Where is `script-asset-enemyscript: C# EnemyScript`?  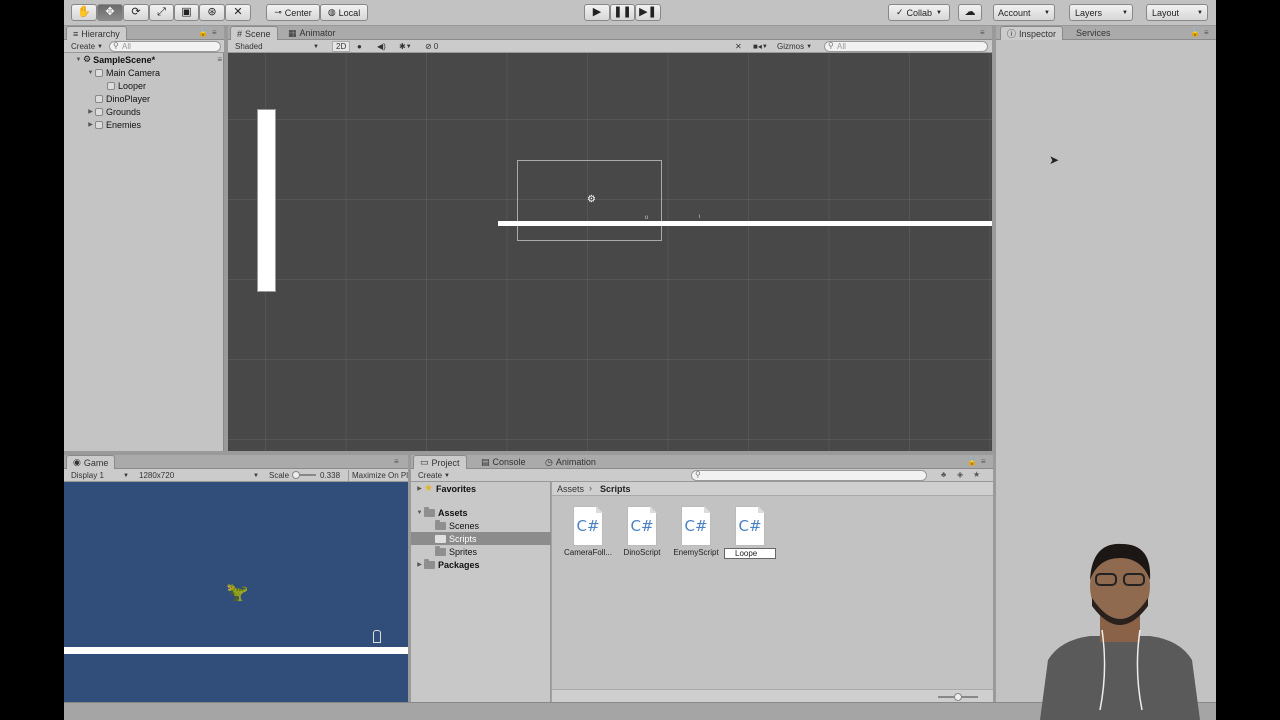 script-asset-enemyscript: C# EnemyScript is located at coordinates (696, 531).